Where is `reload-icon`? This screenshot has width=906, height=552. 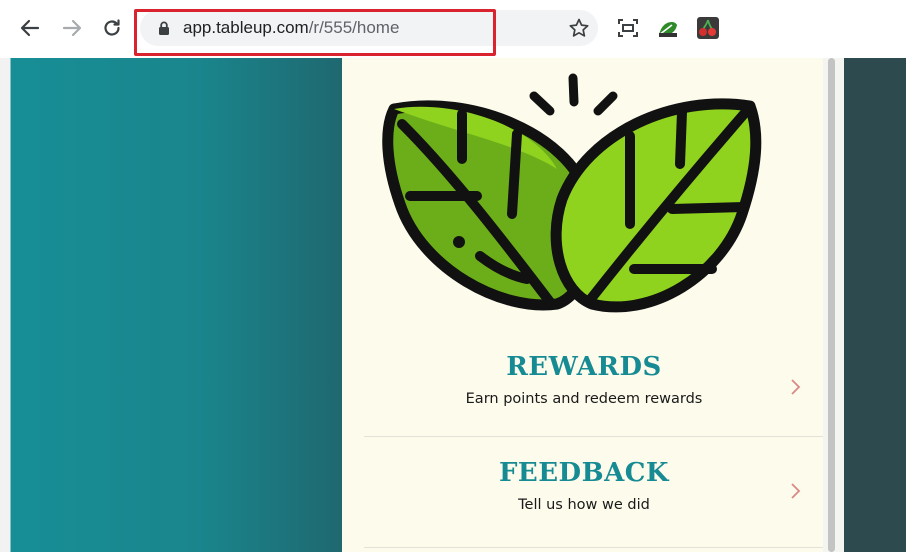
reload-icon is located at coordinates (112, 27).